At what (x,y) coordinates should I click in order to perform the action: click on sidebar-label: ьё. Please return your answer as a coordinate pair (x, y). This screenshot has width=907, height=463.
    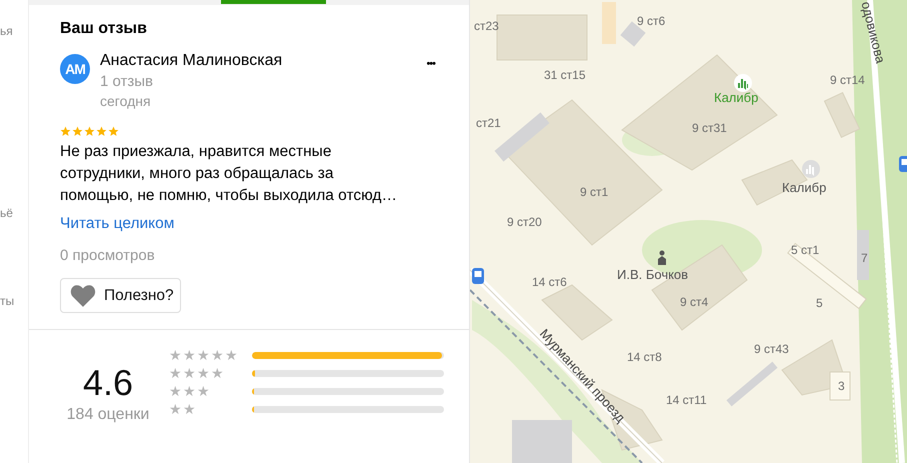
    Looking at the image, I should click on (6, 213).